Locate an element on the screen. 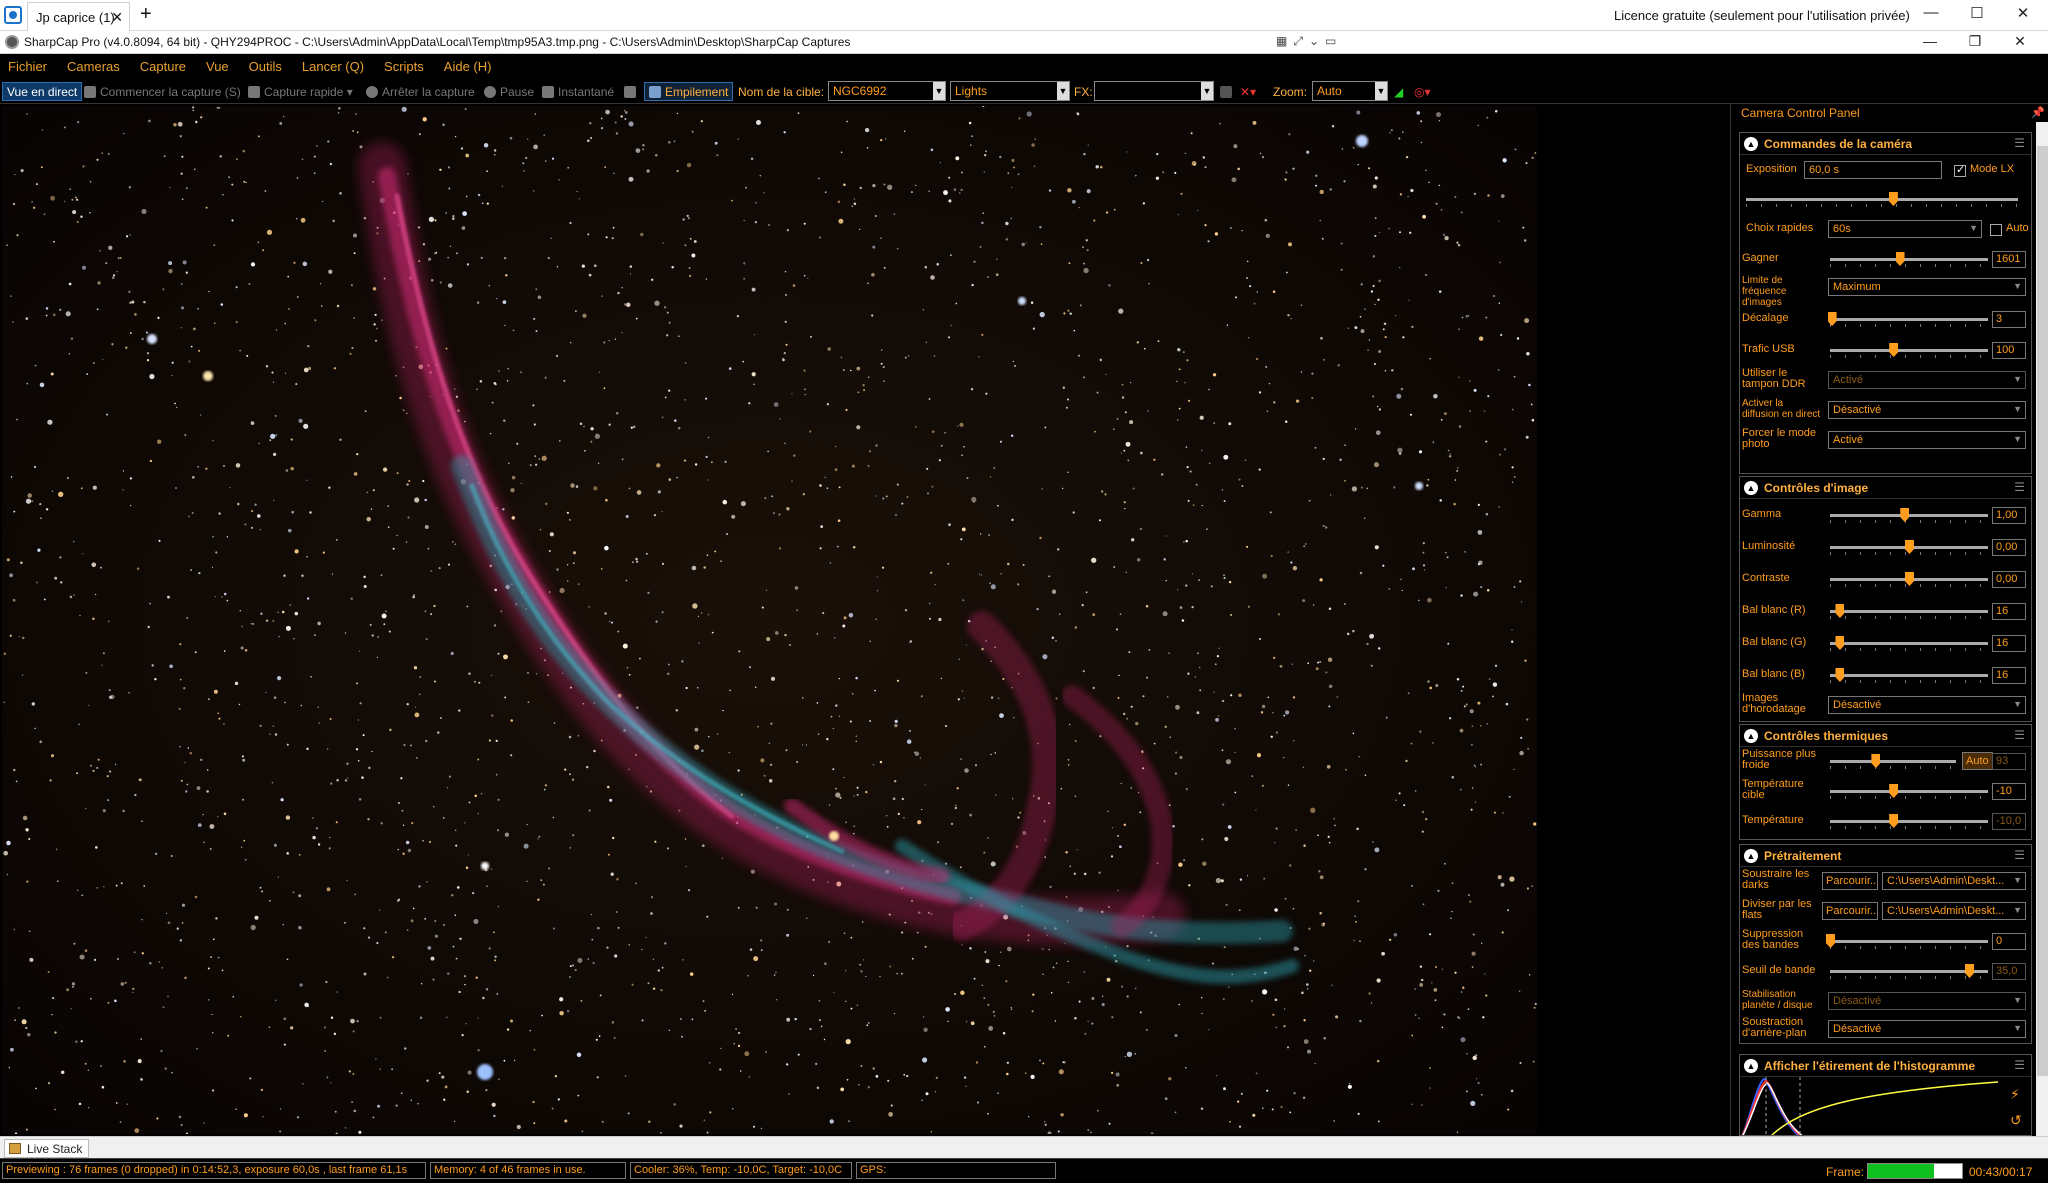 This screenshot has height=1183, width=2048. gamma-value: 1,00 is located at coordinates (2009, 515).